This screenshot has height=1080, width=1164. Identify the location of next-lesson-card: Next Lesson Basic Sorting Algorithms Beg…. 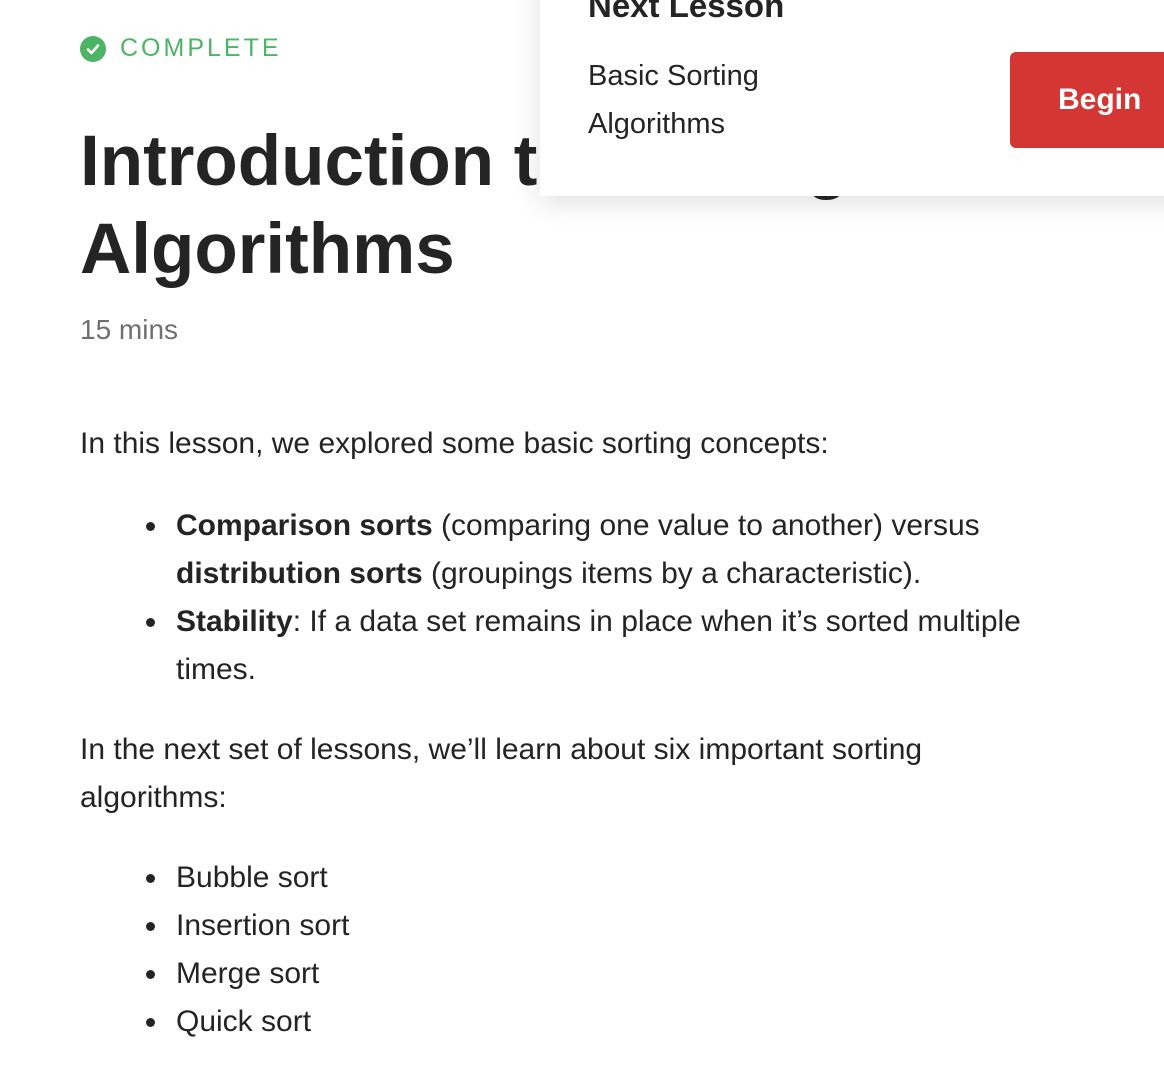
(852, 98).